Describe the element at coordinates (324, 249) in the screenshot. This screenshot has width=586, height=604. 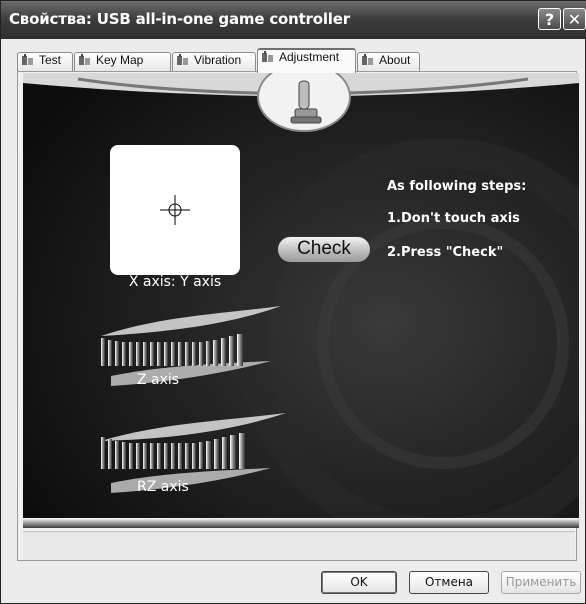
I see `check-button: Check` at that location.